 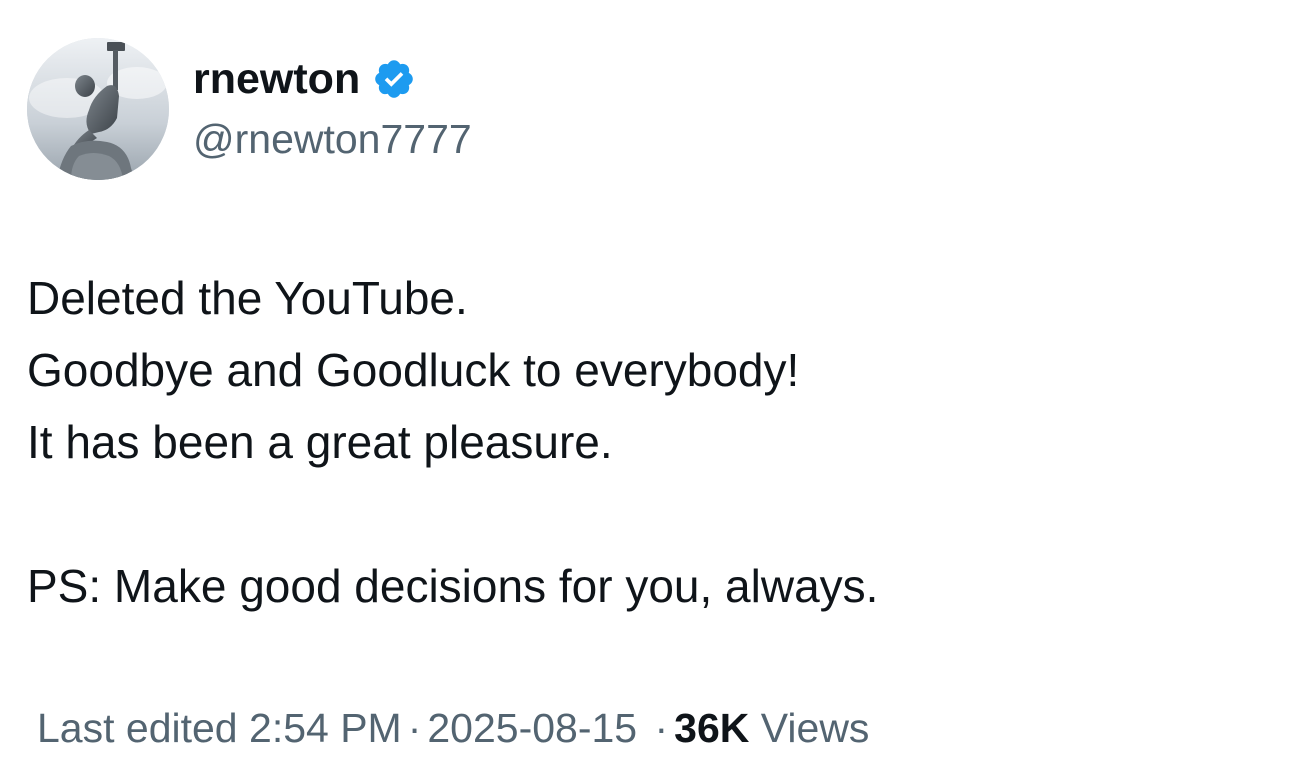 I want to click on tweet-date: 2025-08-15, so click(x=532, y=728).